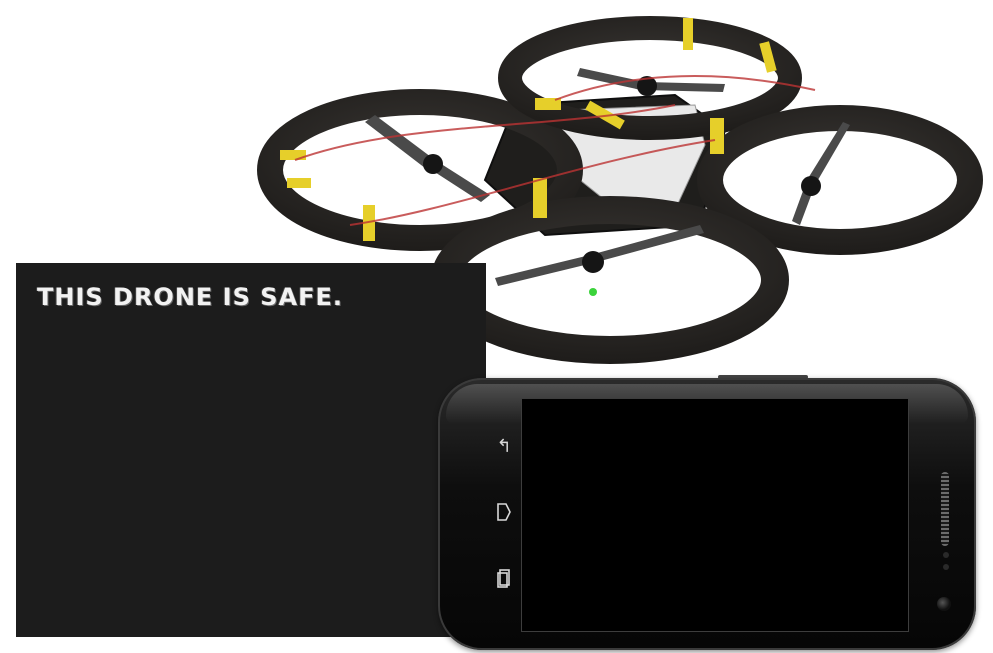  I want to click on propeller-front, so click(599, 260).